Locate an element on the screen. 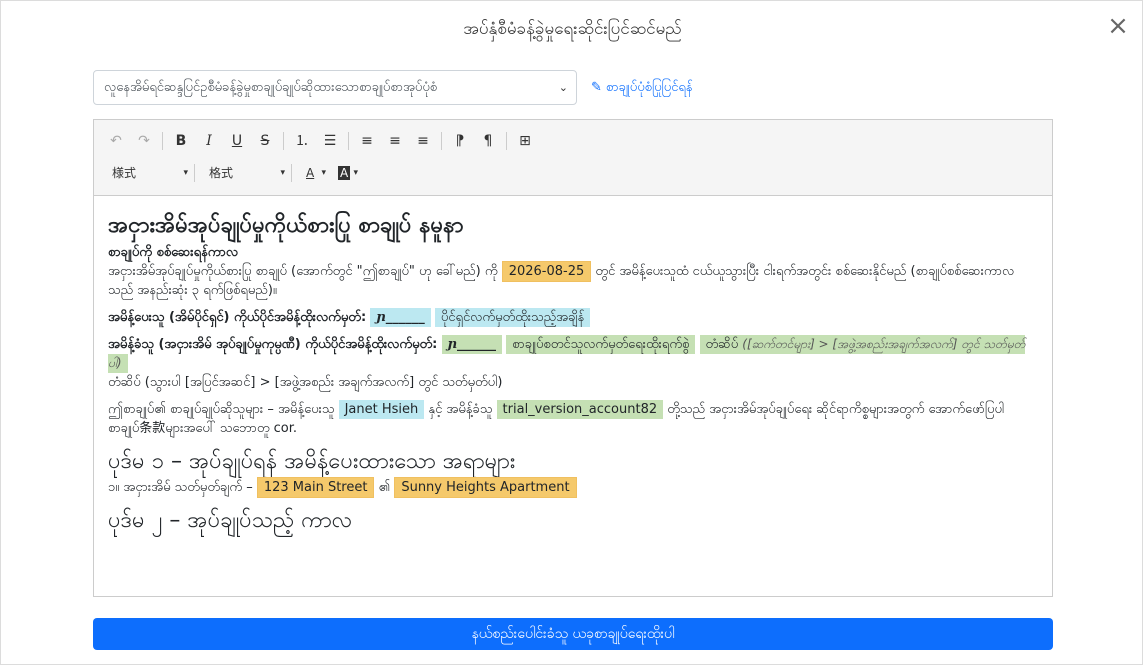 This screenshot has width=1143, height=665. agent-signature-field: ɲ______ is located at coordinates (471, 344).